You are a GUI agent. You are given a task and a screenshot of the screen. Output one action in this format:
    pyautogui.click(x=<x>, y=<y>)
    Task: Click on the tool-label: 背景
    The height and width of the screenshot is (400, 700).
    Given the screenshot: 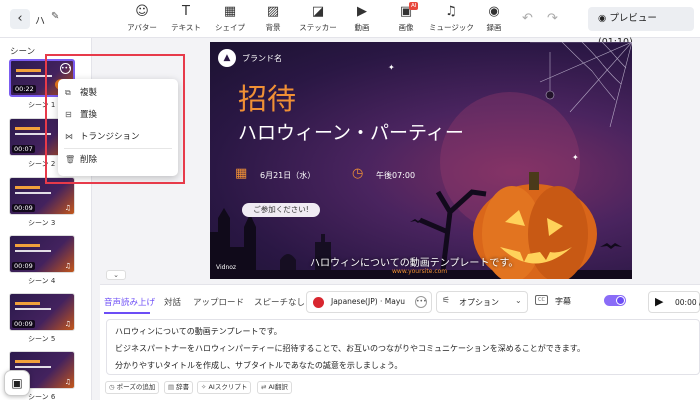 What is the action you would take?
    pyautogui.click(x=273, y=27)
    